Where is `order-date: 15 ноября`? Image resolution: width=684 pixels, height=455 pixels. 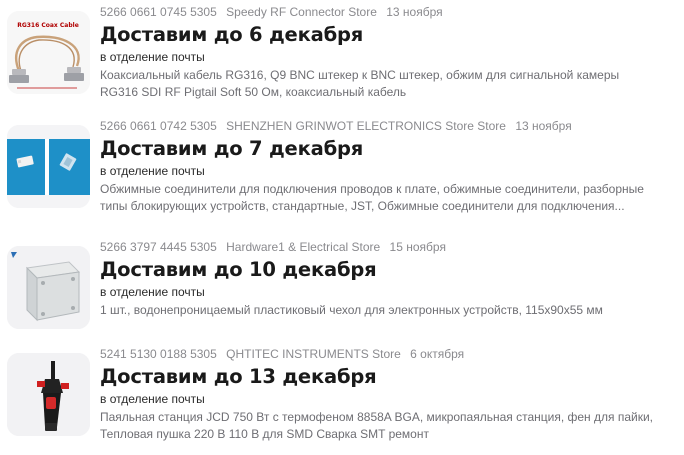
order-date: 15 ноября is located at coordinates (417, 247).